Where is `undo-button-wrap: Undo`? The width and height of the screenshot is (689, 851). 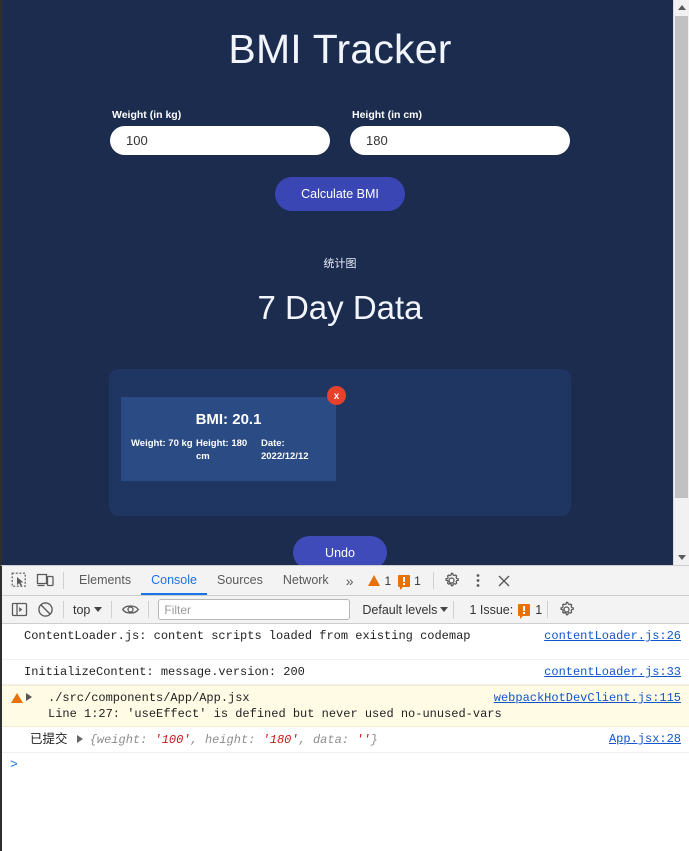 undo-button-wrap: Undo is located at coordinates (340, 550).